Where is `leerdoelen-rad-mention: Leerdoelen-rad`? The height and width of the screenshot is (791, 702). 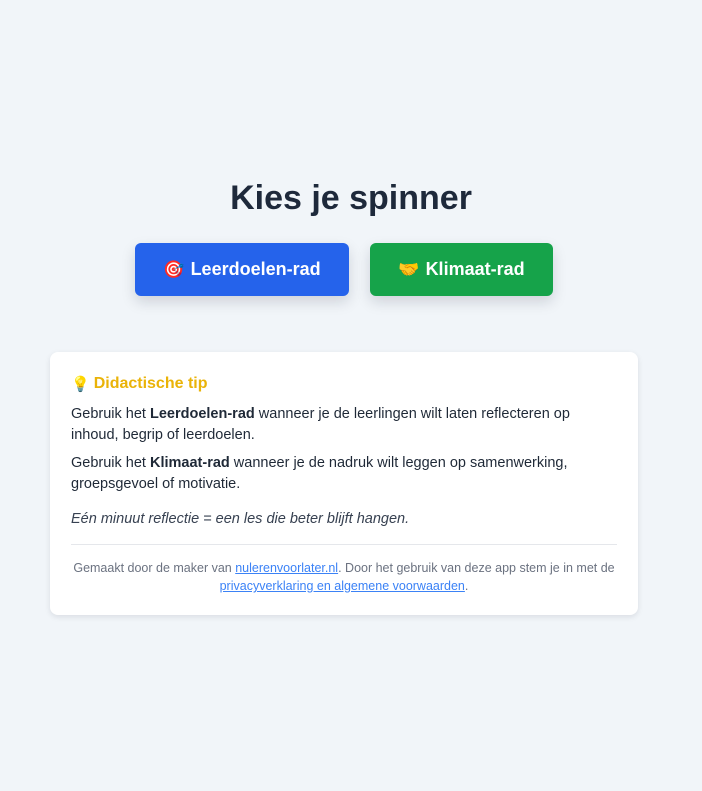
leerdoelen-rad-mention: Leerdoelen-rad is located at coordinates (202, 414).